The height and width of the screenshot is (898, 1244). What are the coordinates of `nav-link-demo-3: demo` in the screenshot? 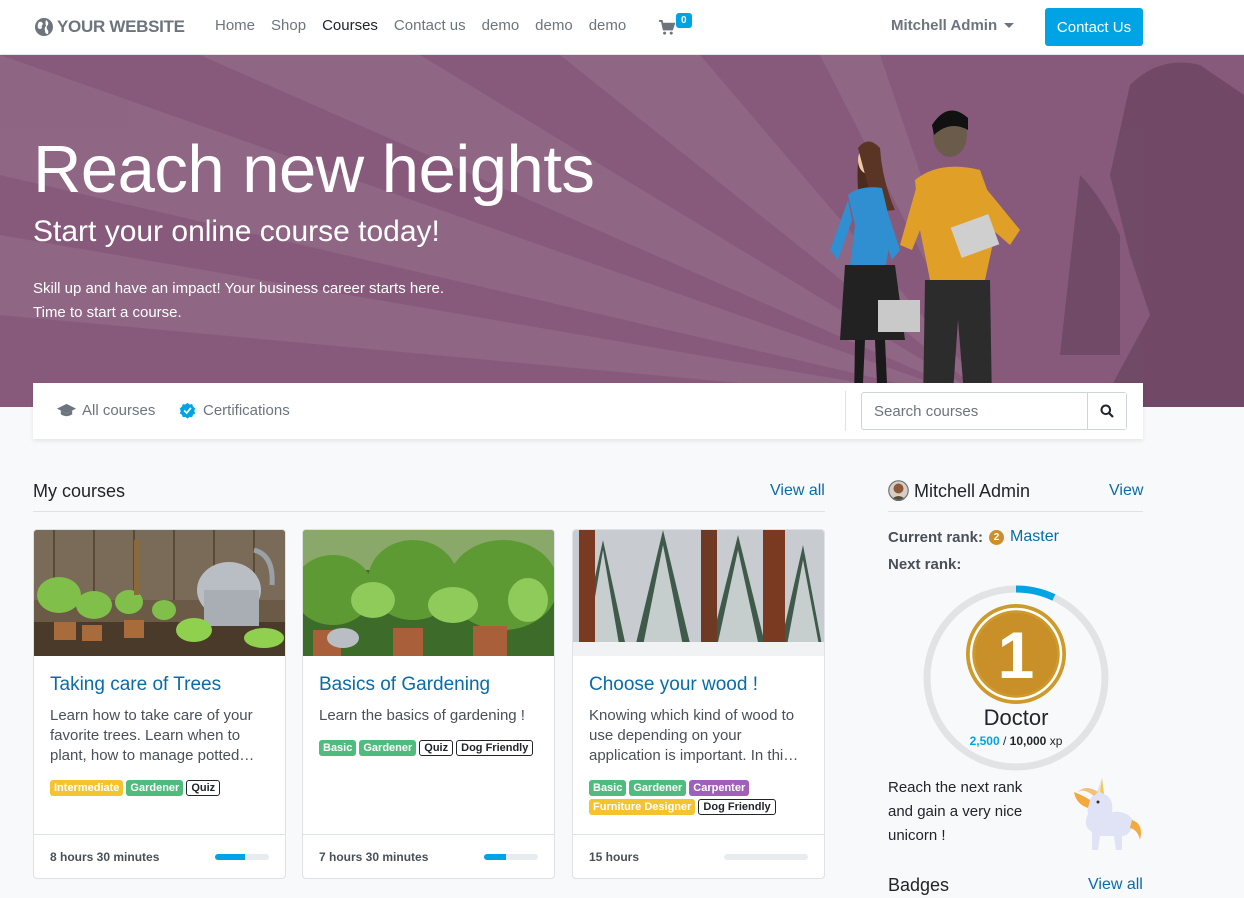 It's located at (608, 25).